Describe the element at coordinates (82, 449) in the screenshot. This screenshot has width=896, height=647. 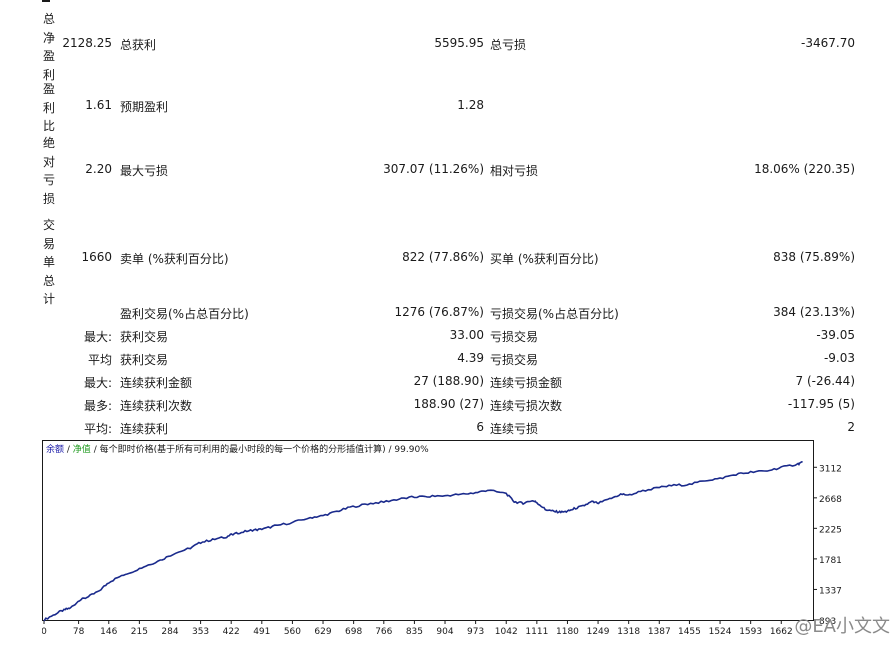
I see `equity-legend: 净值` at that location.